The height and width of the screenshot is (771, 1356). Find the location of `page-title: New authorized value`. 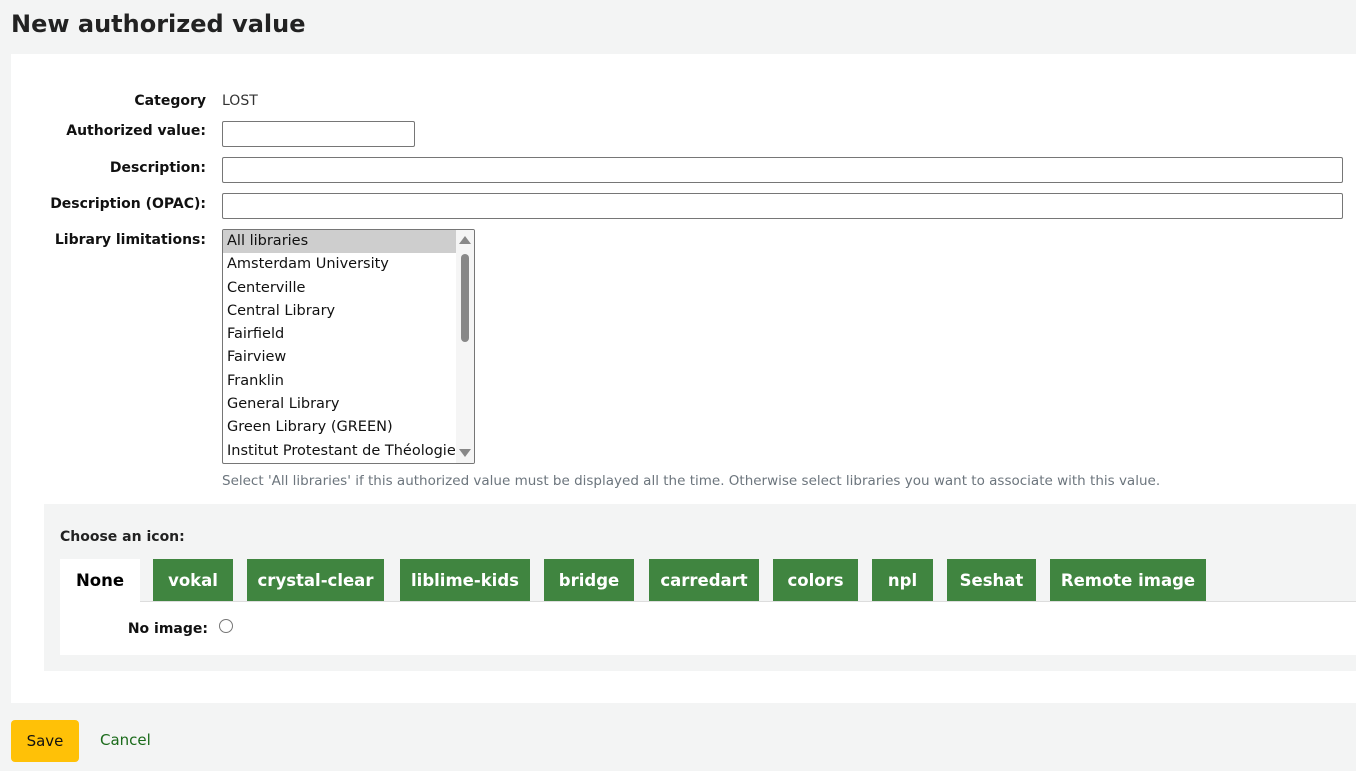

page-title: New authorized value is located at coordinates (158, 24).